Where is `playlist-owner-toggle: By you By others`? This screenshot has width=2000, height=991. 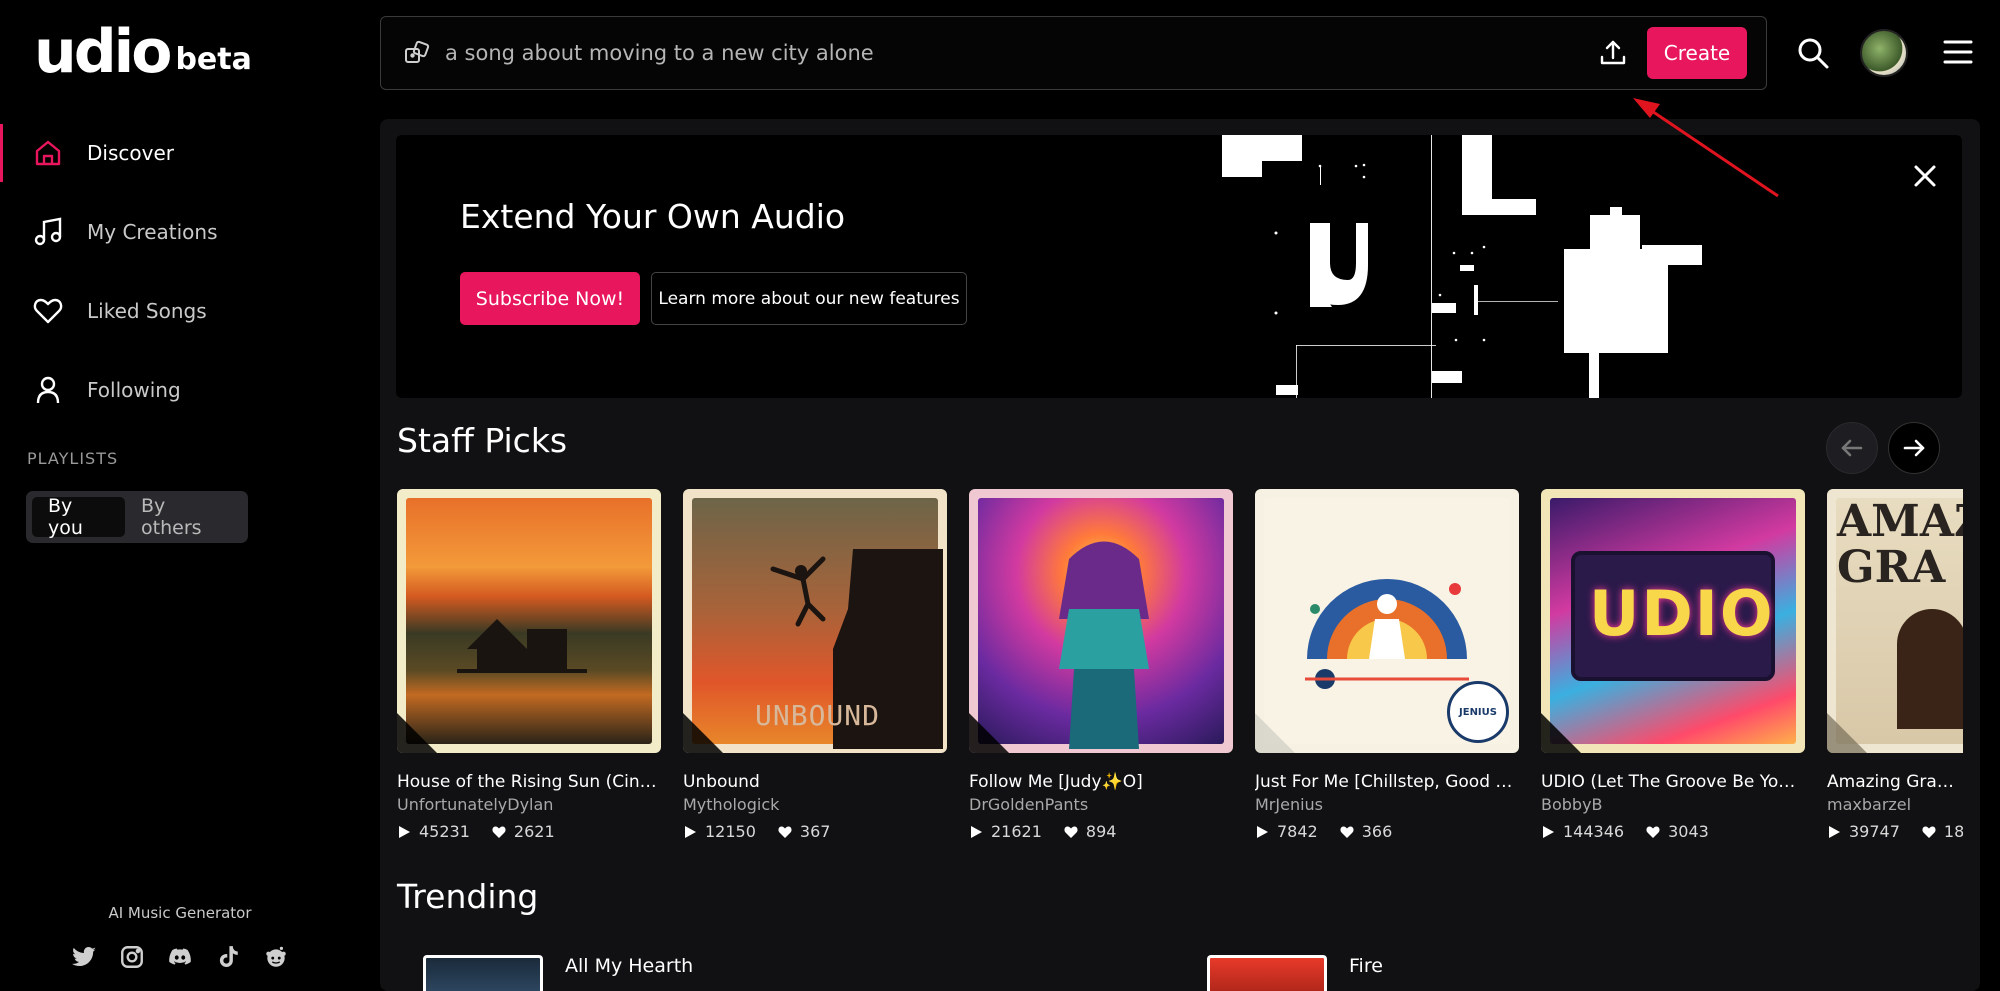
playlist-owner-toggle: By you By others is located at coordinates (137, 517).